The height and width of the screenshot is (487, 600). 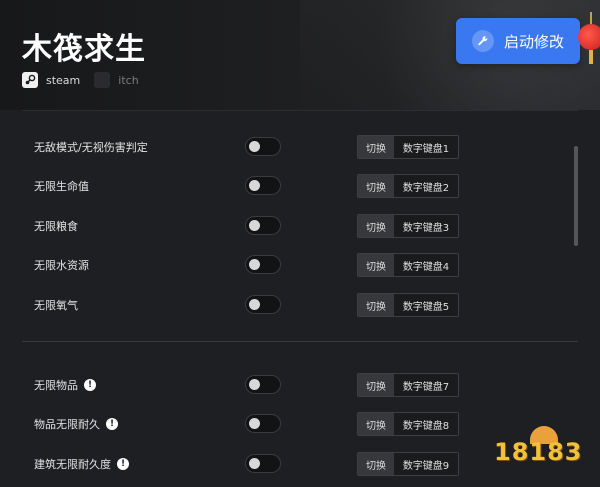 I want to click on itch-icon, so click(x=102, y=80).